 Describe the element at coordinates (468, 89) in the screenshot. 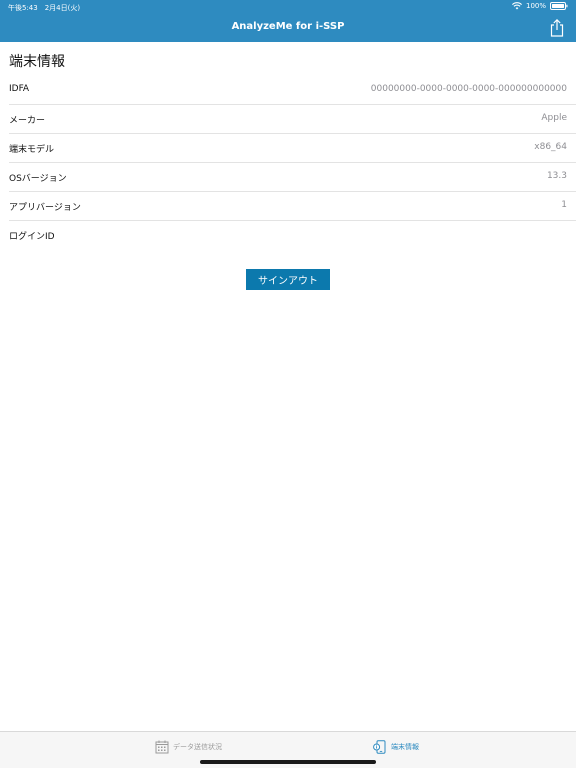

I see `info-value: 00000000-0000-0000-0000-000000000000` at that location.